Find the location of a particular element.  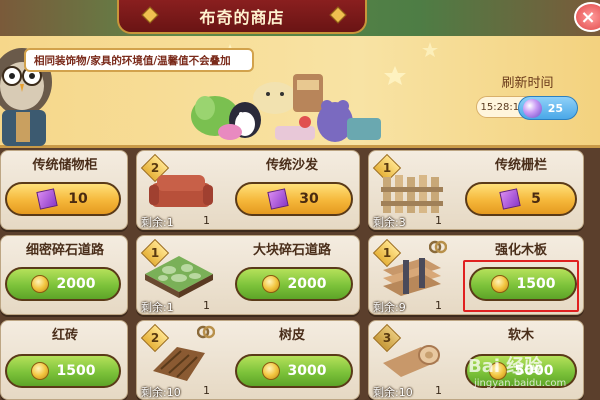

shop-item-card: 2 剩余:10 1 树皮 3000 is located at coordinates (248, 360).